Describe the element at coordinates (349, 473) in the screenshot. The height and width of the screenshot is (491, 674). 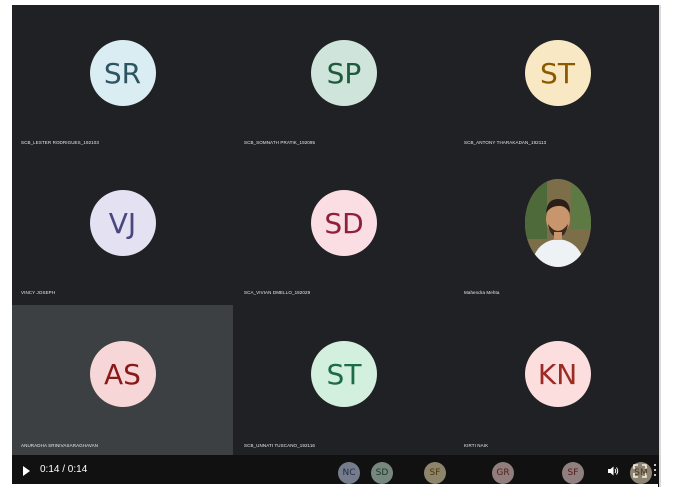
I see `participant-chip: NC` at that location.